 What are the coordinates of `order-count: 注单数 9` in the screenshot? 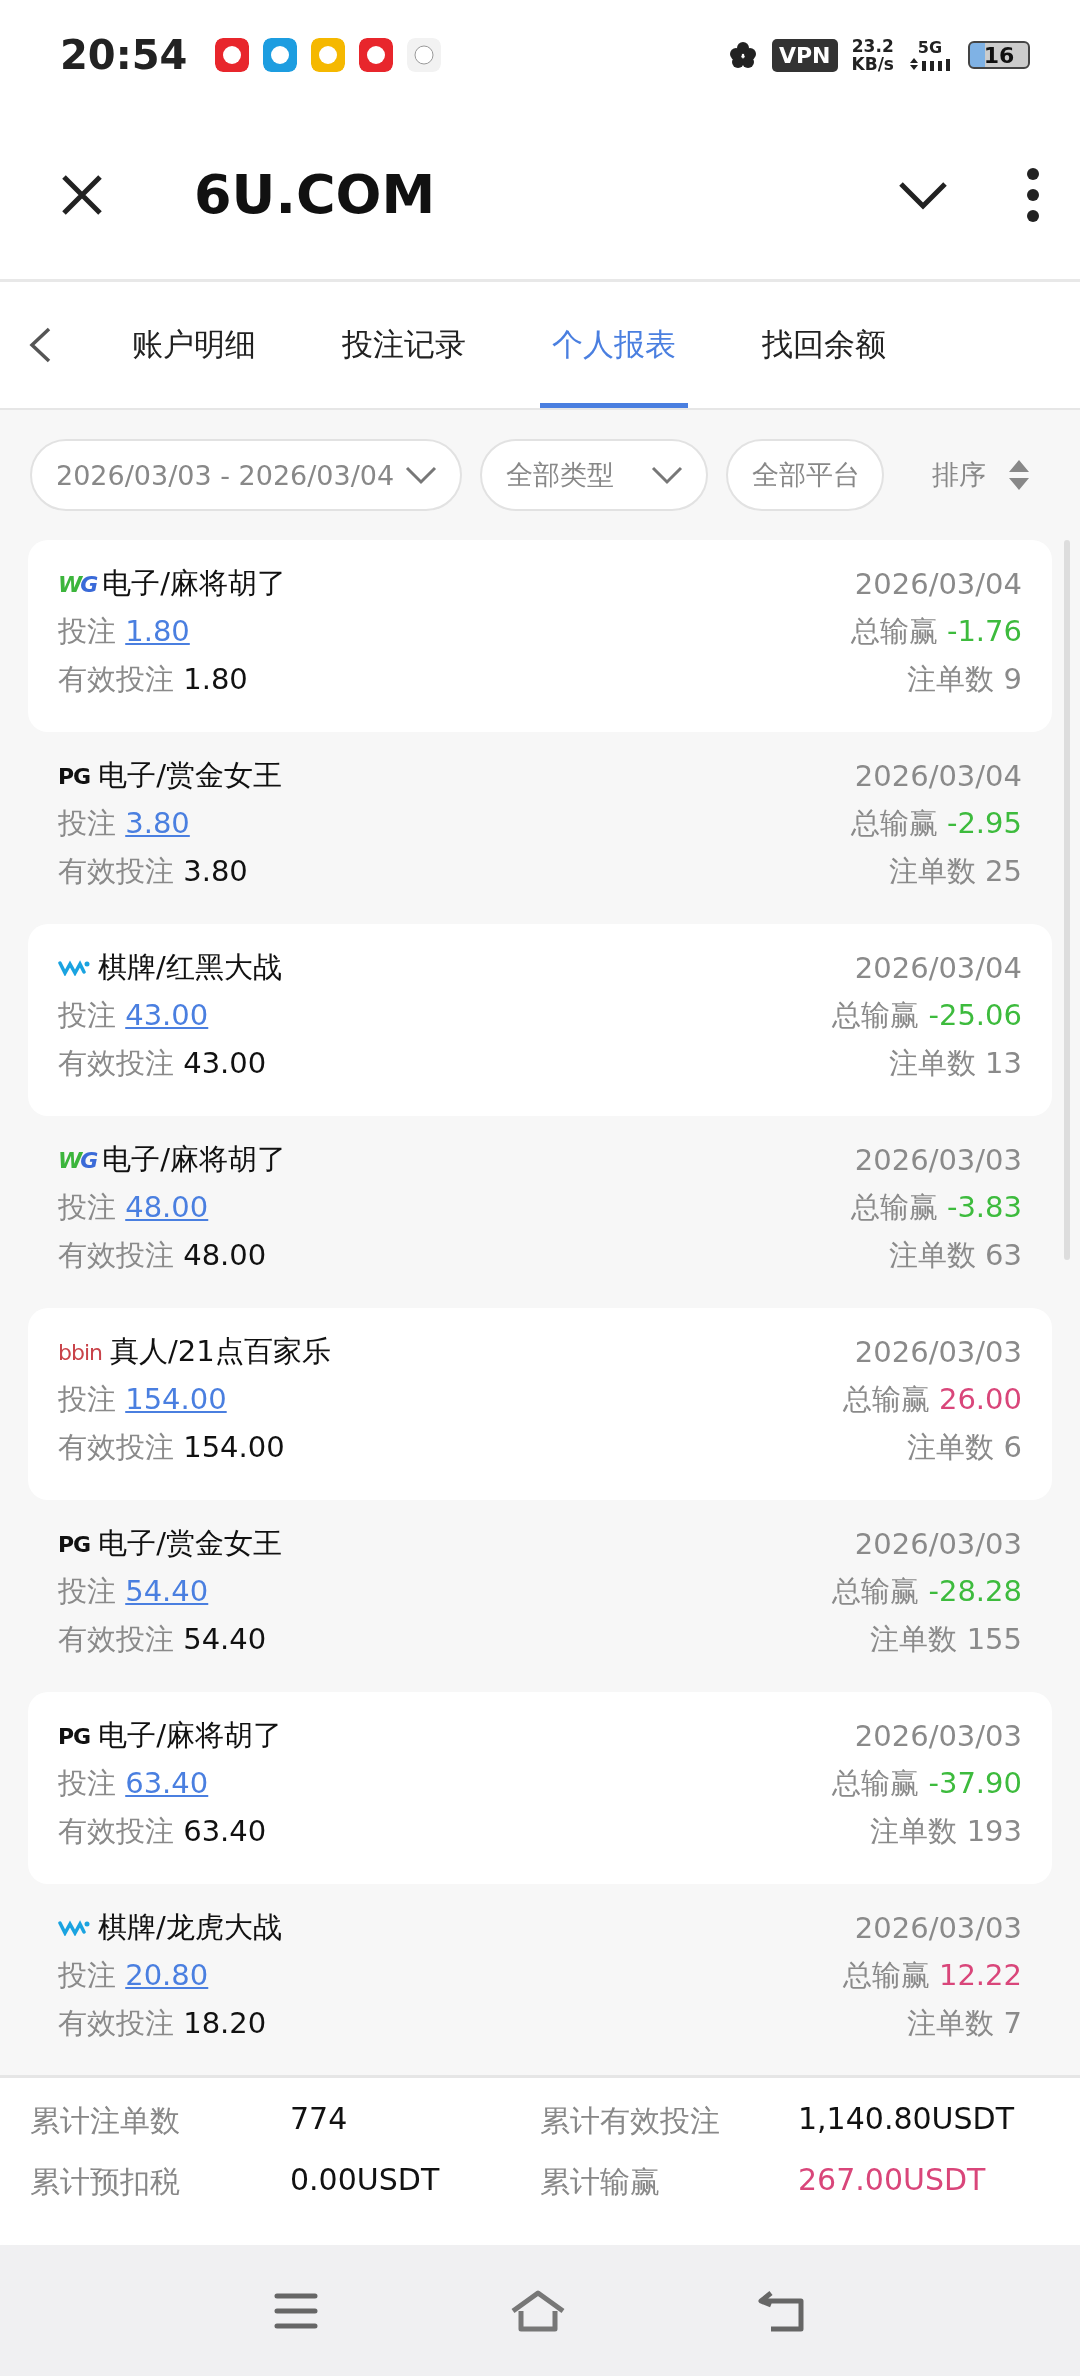 It's located at (964, 679).